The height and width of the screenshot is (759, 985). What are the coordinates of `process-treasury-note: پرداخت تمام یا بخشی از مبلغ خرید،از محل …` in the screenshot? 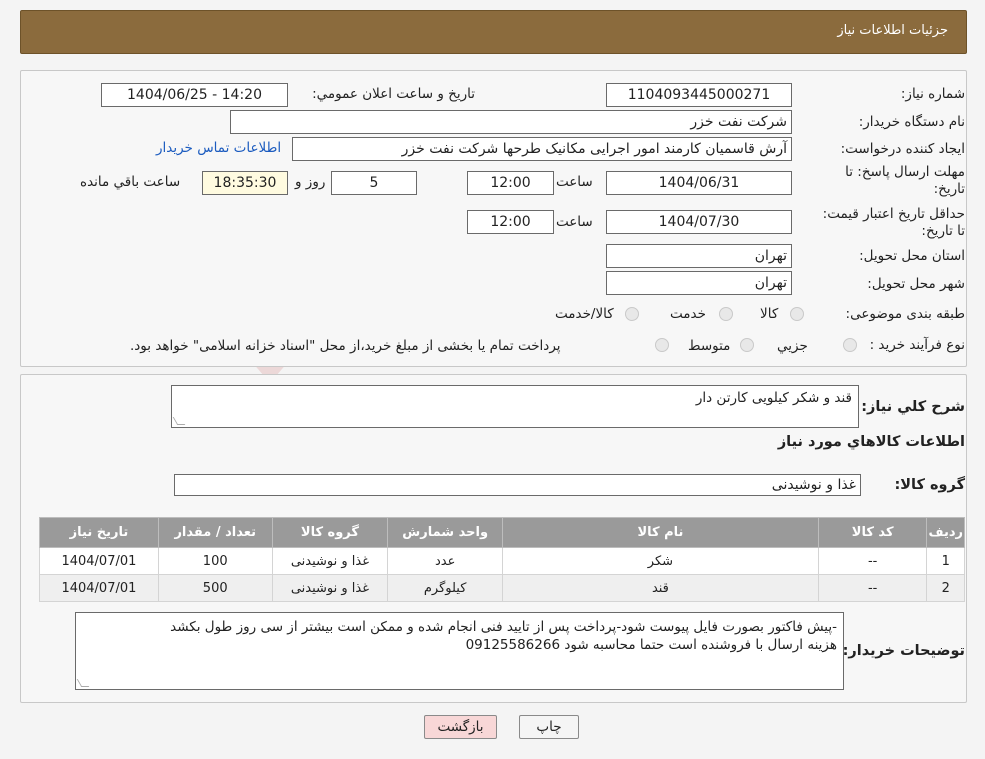 It's located at (345, 346).